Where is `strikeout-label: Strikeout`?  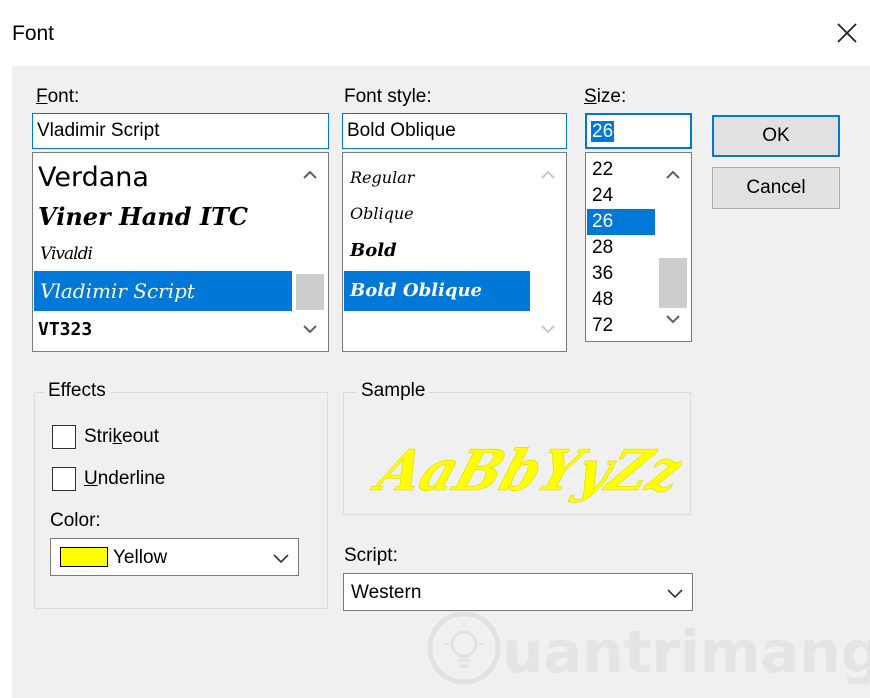
strikeout-label: Strikeout is located at coordinates (121, 437).